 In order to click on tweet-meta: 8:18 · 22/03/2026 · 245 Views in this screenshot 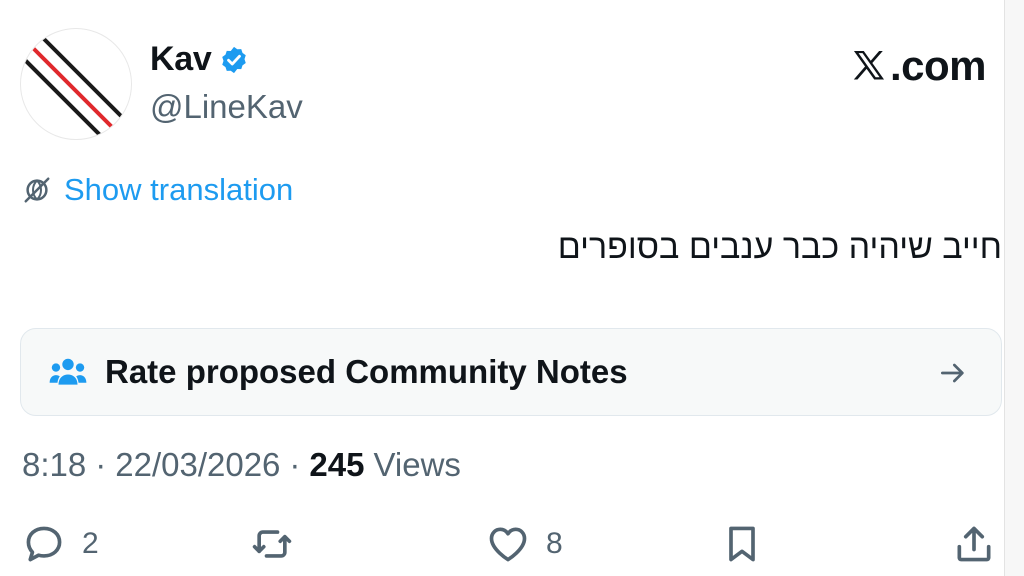, I will do `click(241, 465)`.